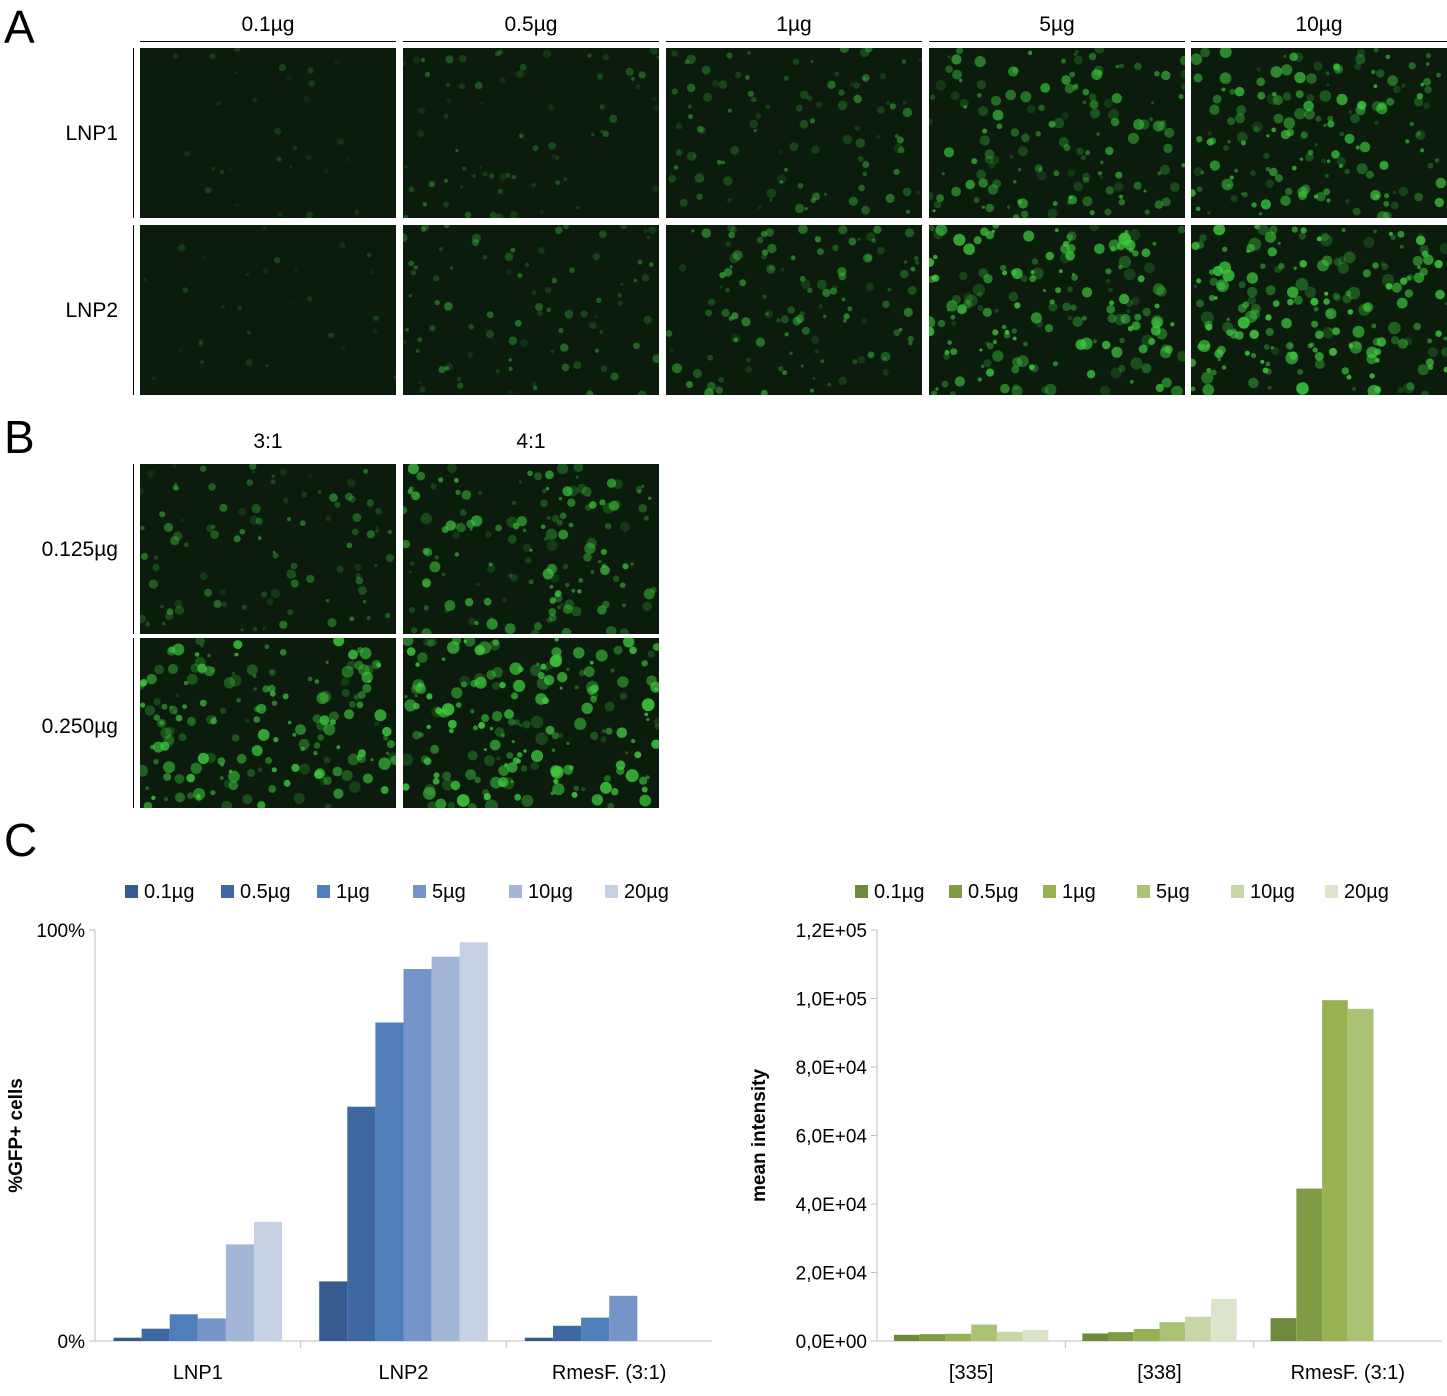 Image resolution: width=1447 pixels, height=1396 pixels. Describe the element at coordinates (1348, 1373) in the screenshot. I see `x-tick-label: RmesF. (3:1)` at that location.